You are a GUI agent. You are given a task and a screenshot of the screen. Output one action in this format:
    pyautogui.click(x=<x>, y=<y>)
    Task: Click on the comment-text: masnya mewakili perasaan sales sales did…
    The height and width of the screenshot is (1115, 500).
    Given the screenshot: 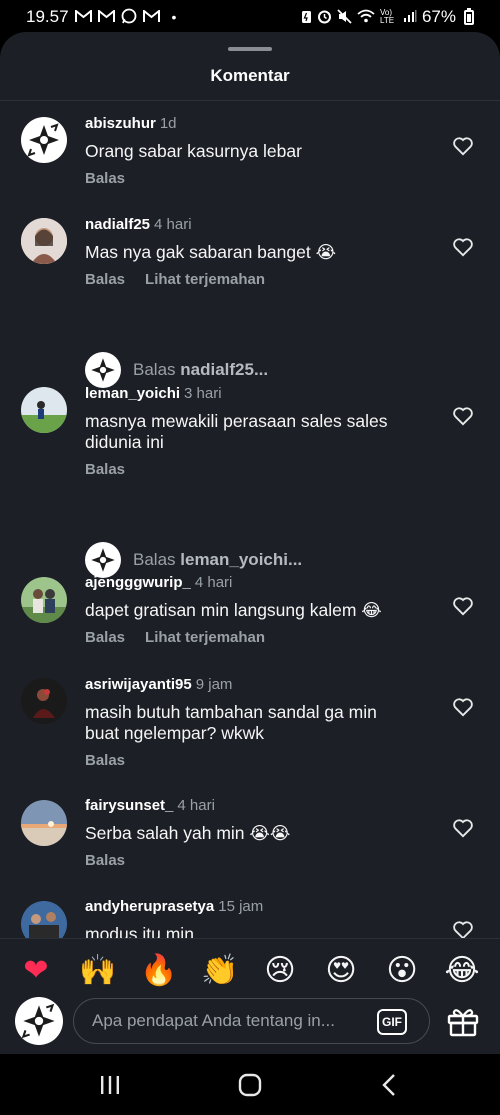 What is the action you would take?
    pyautogui.click(x=236, y=431)
    